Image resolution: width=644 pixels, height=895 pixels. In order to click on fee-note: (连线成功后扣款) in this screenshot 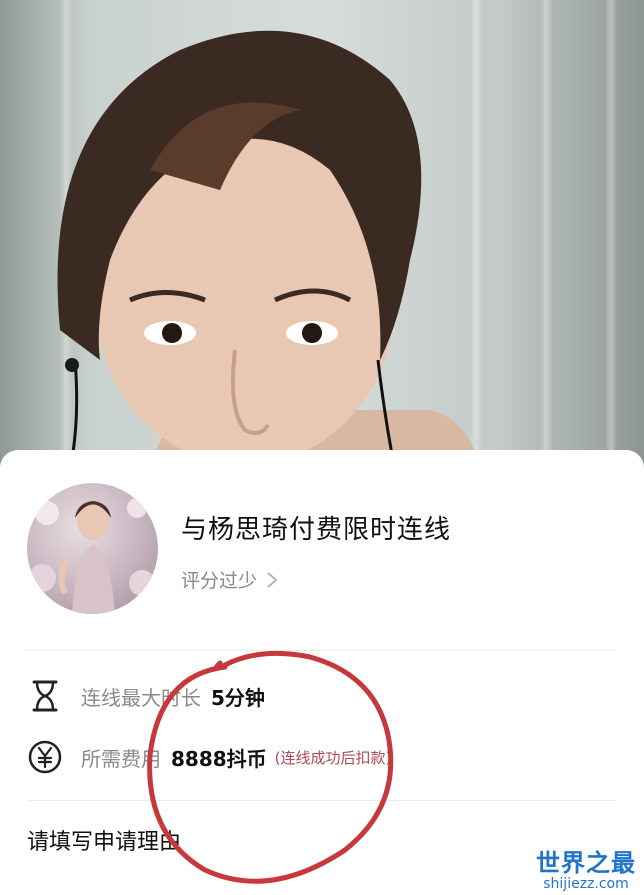, I will do `click(333, 757)`.